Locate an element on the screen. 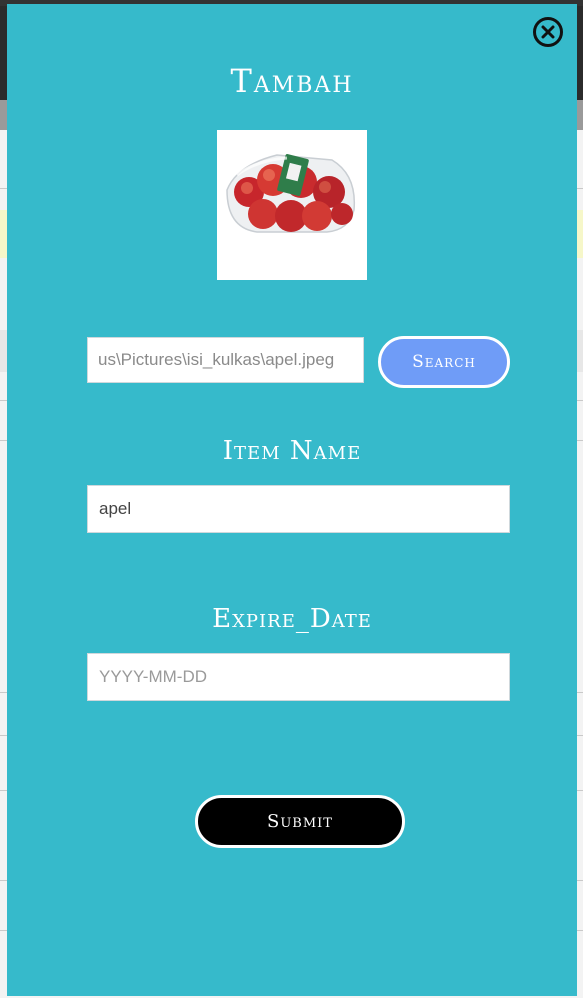 The image size is (583, 998). file-path-input: us\Pictures\isi_kulkas\apel.jpeg is located at coordinates (225, 360).